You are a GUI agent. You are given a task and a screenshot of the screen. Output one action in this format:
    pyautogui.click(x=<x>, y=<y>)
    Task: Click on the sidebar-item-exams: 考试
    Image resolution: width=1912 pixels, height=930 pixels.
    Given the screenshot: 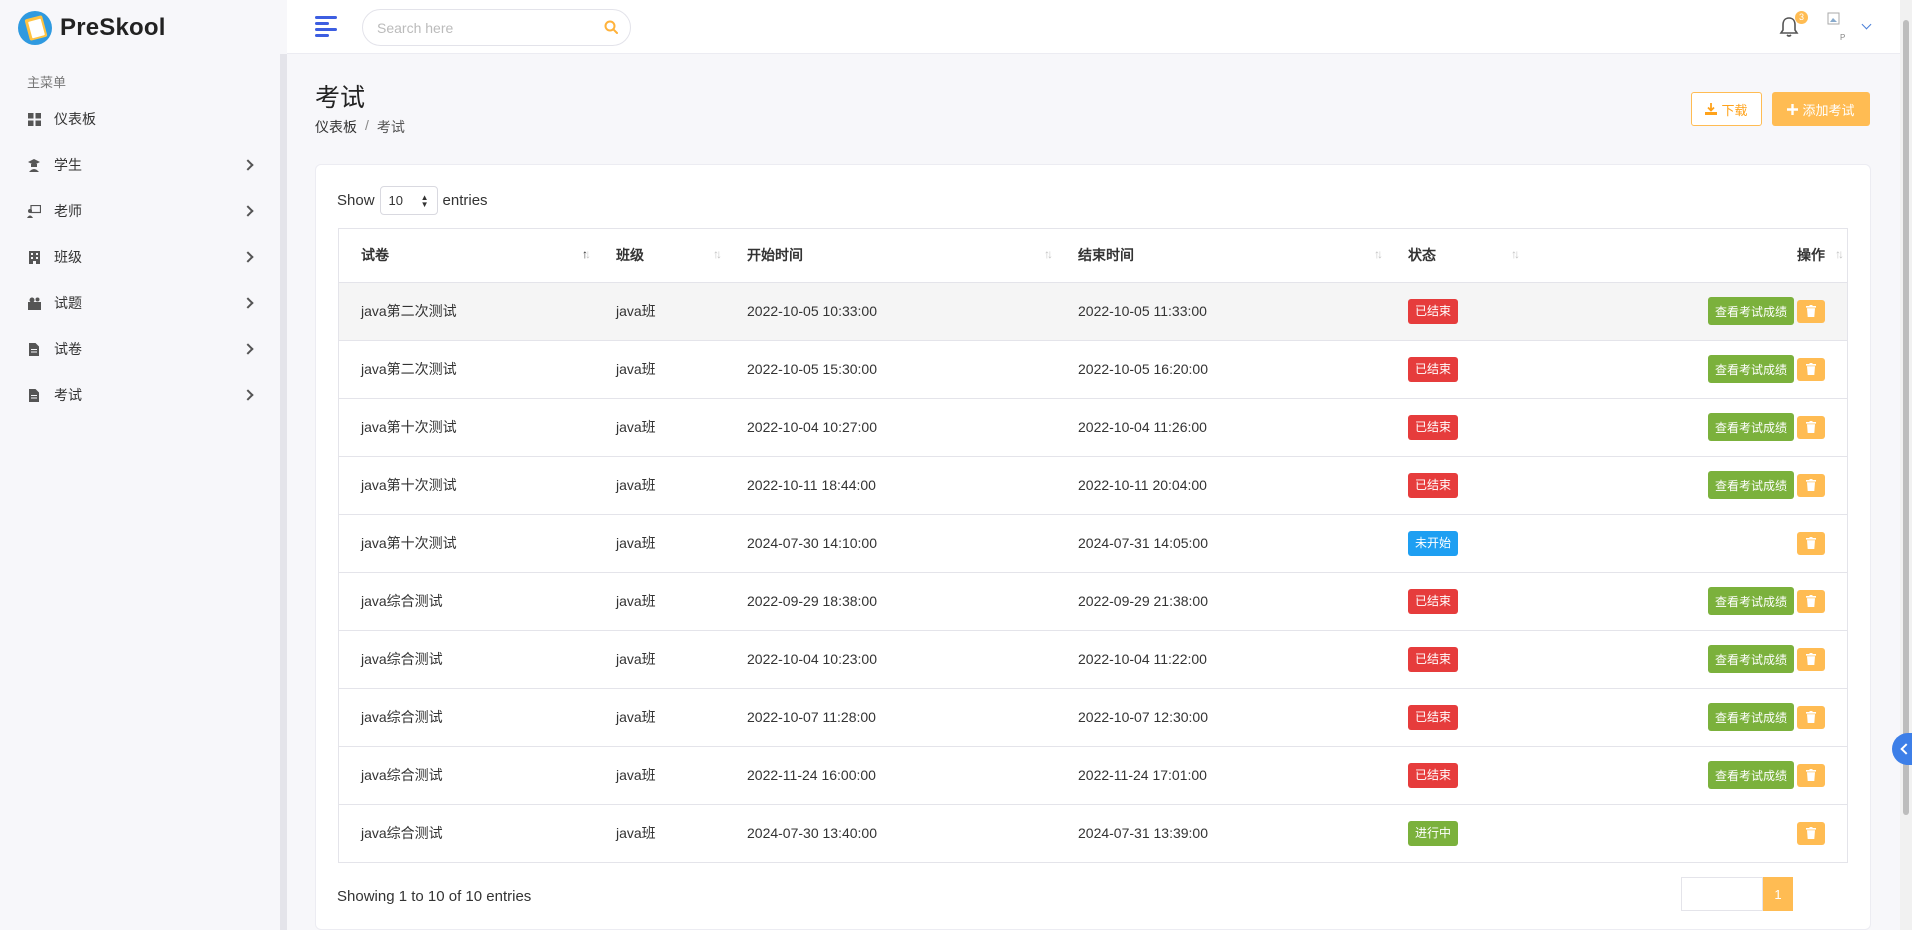 What is the action you would take?
    pyautogui.click(x=135, y=395)
    